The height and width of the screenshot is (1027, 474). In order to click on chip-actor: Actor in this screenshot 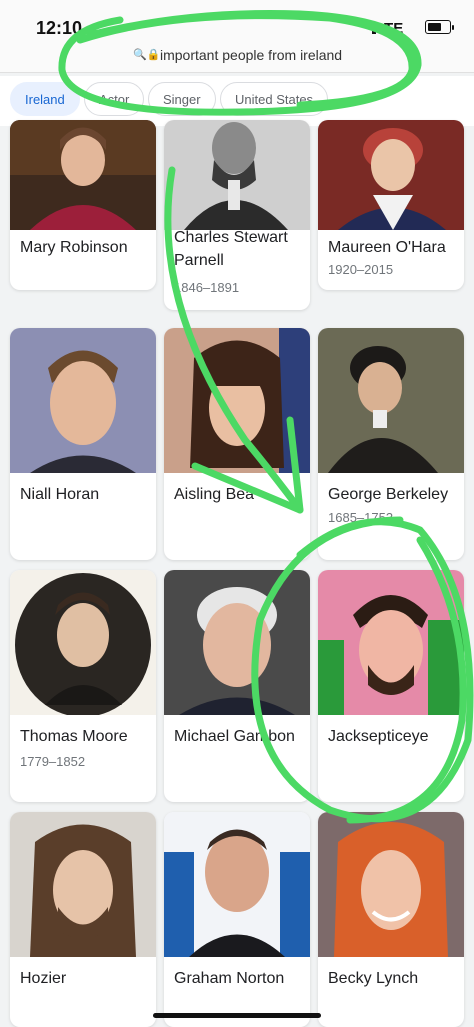, I will do `click(114, 99)`.